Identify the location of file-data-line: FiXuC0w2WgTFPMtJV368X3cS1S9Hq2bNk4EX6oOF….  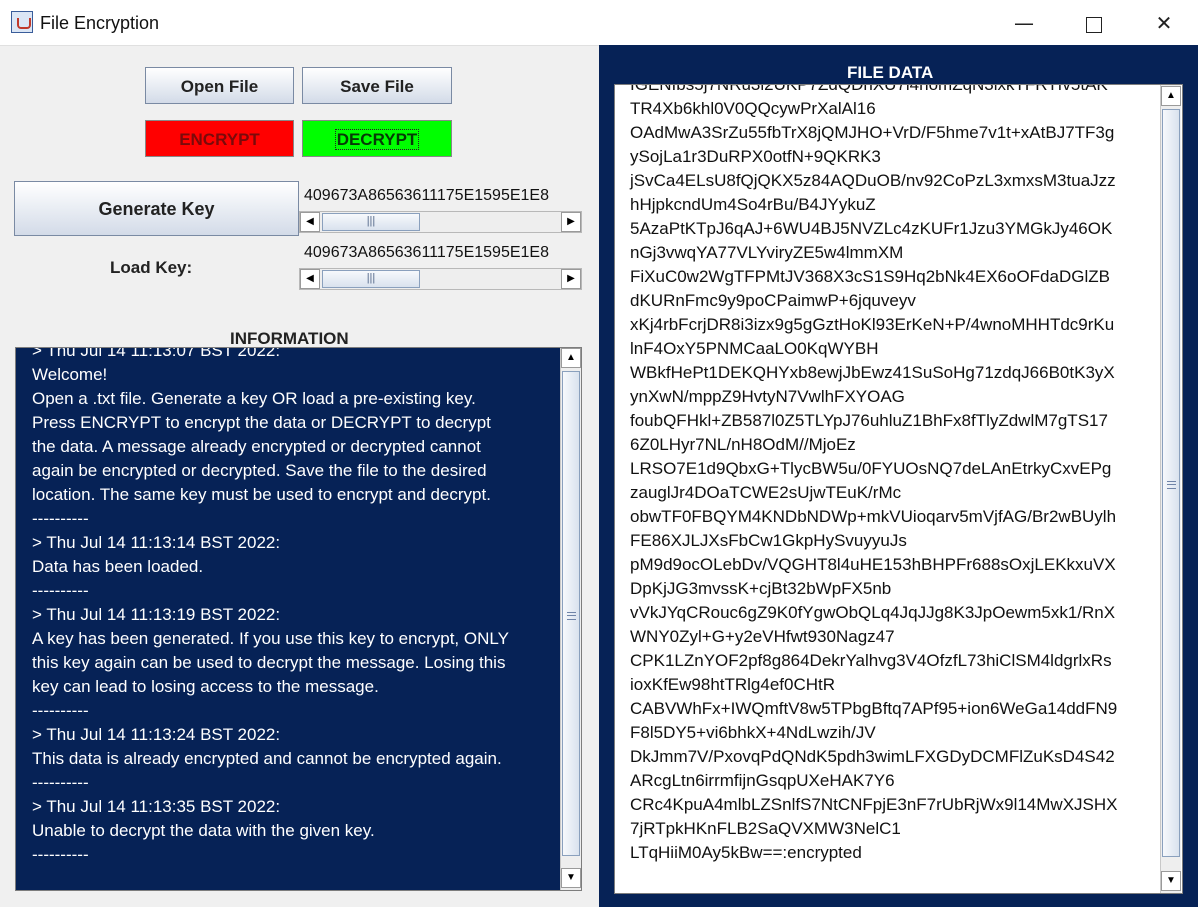
(870, 276).